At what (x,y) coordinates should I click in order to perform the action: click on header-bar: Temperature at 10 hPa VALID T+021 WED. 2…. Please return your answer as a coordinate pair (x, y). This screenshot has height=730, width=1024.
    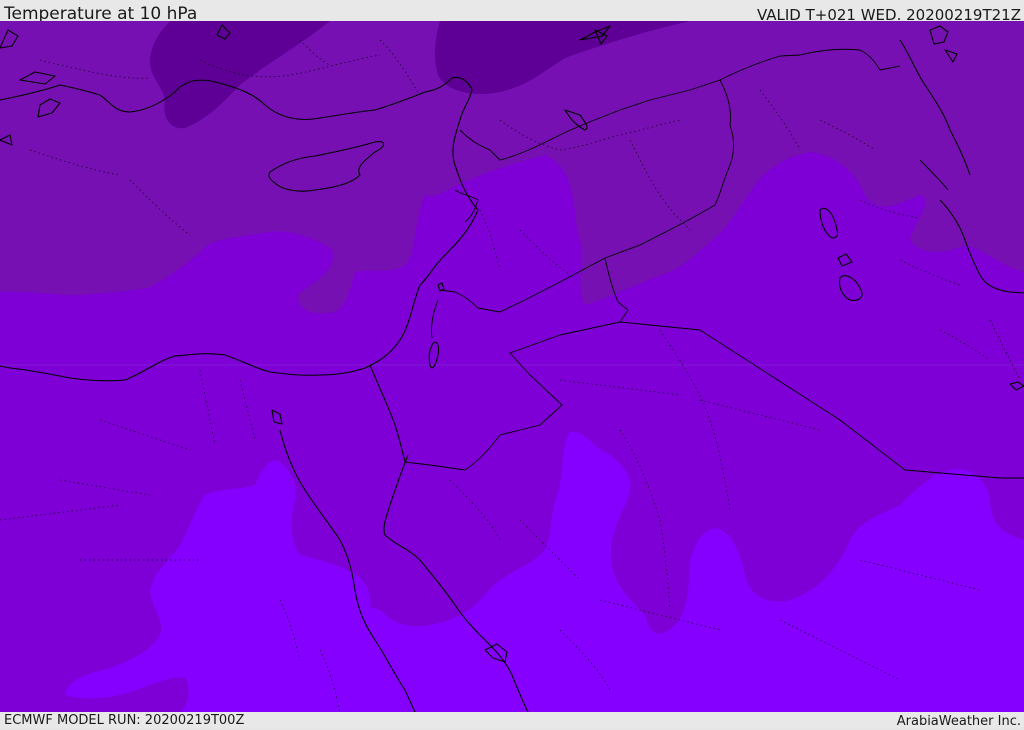
    Looking at the image, I should click on (512, 12).